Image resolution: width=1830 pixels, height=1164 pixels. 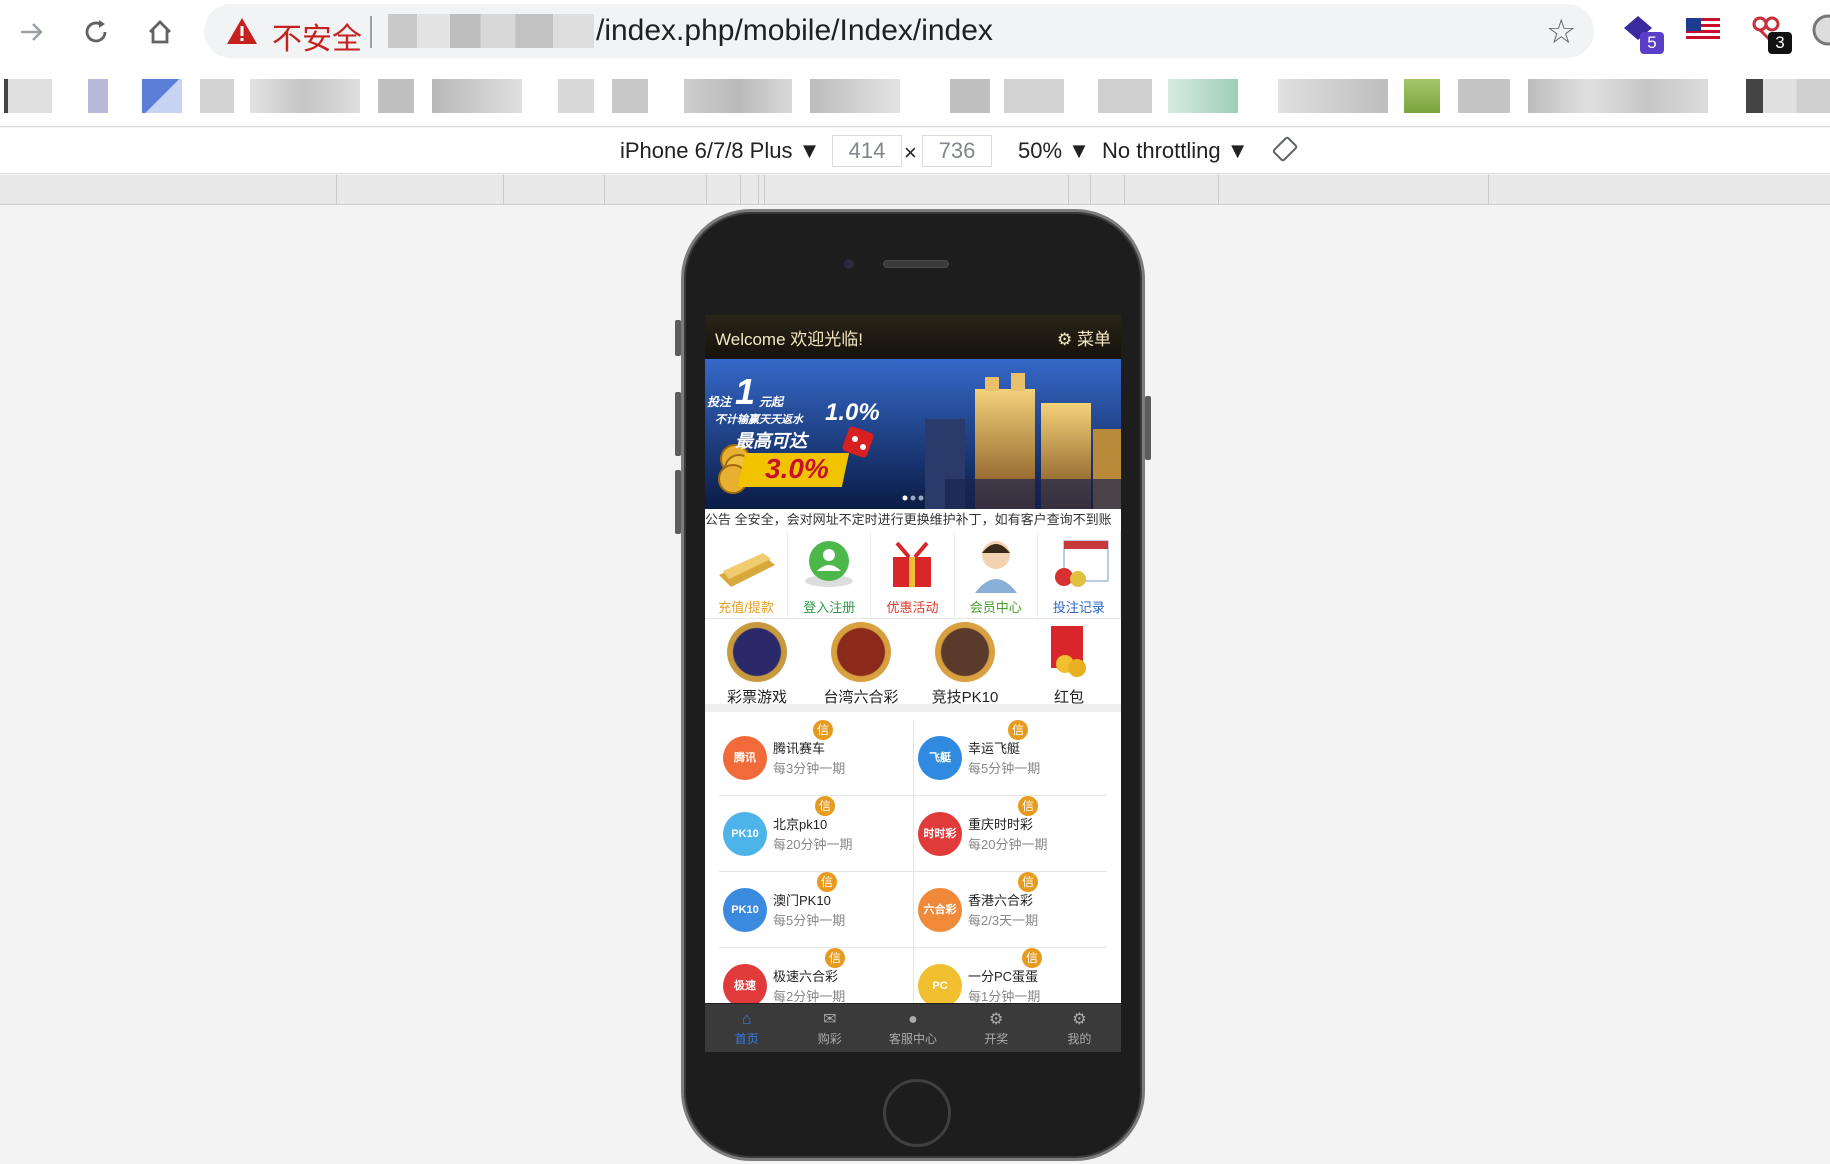 What do you see at coordinates (1001, 824) in the screenshot?
I see `lottery-name: 重庆时时彩` at bounding box center [1001, 824].